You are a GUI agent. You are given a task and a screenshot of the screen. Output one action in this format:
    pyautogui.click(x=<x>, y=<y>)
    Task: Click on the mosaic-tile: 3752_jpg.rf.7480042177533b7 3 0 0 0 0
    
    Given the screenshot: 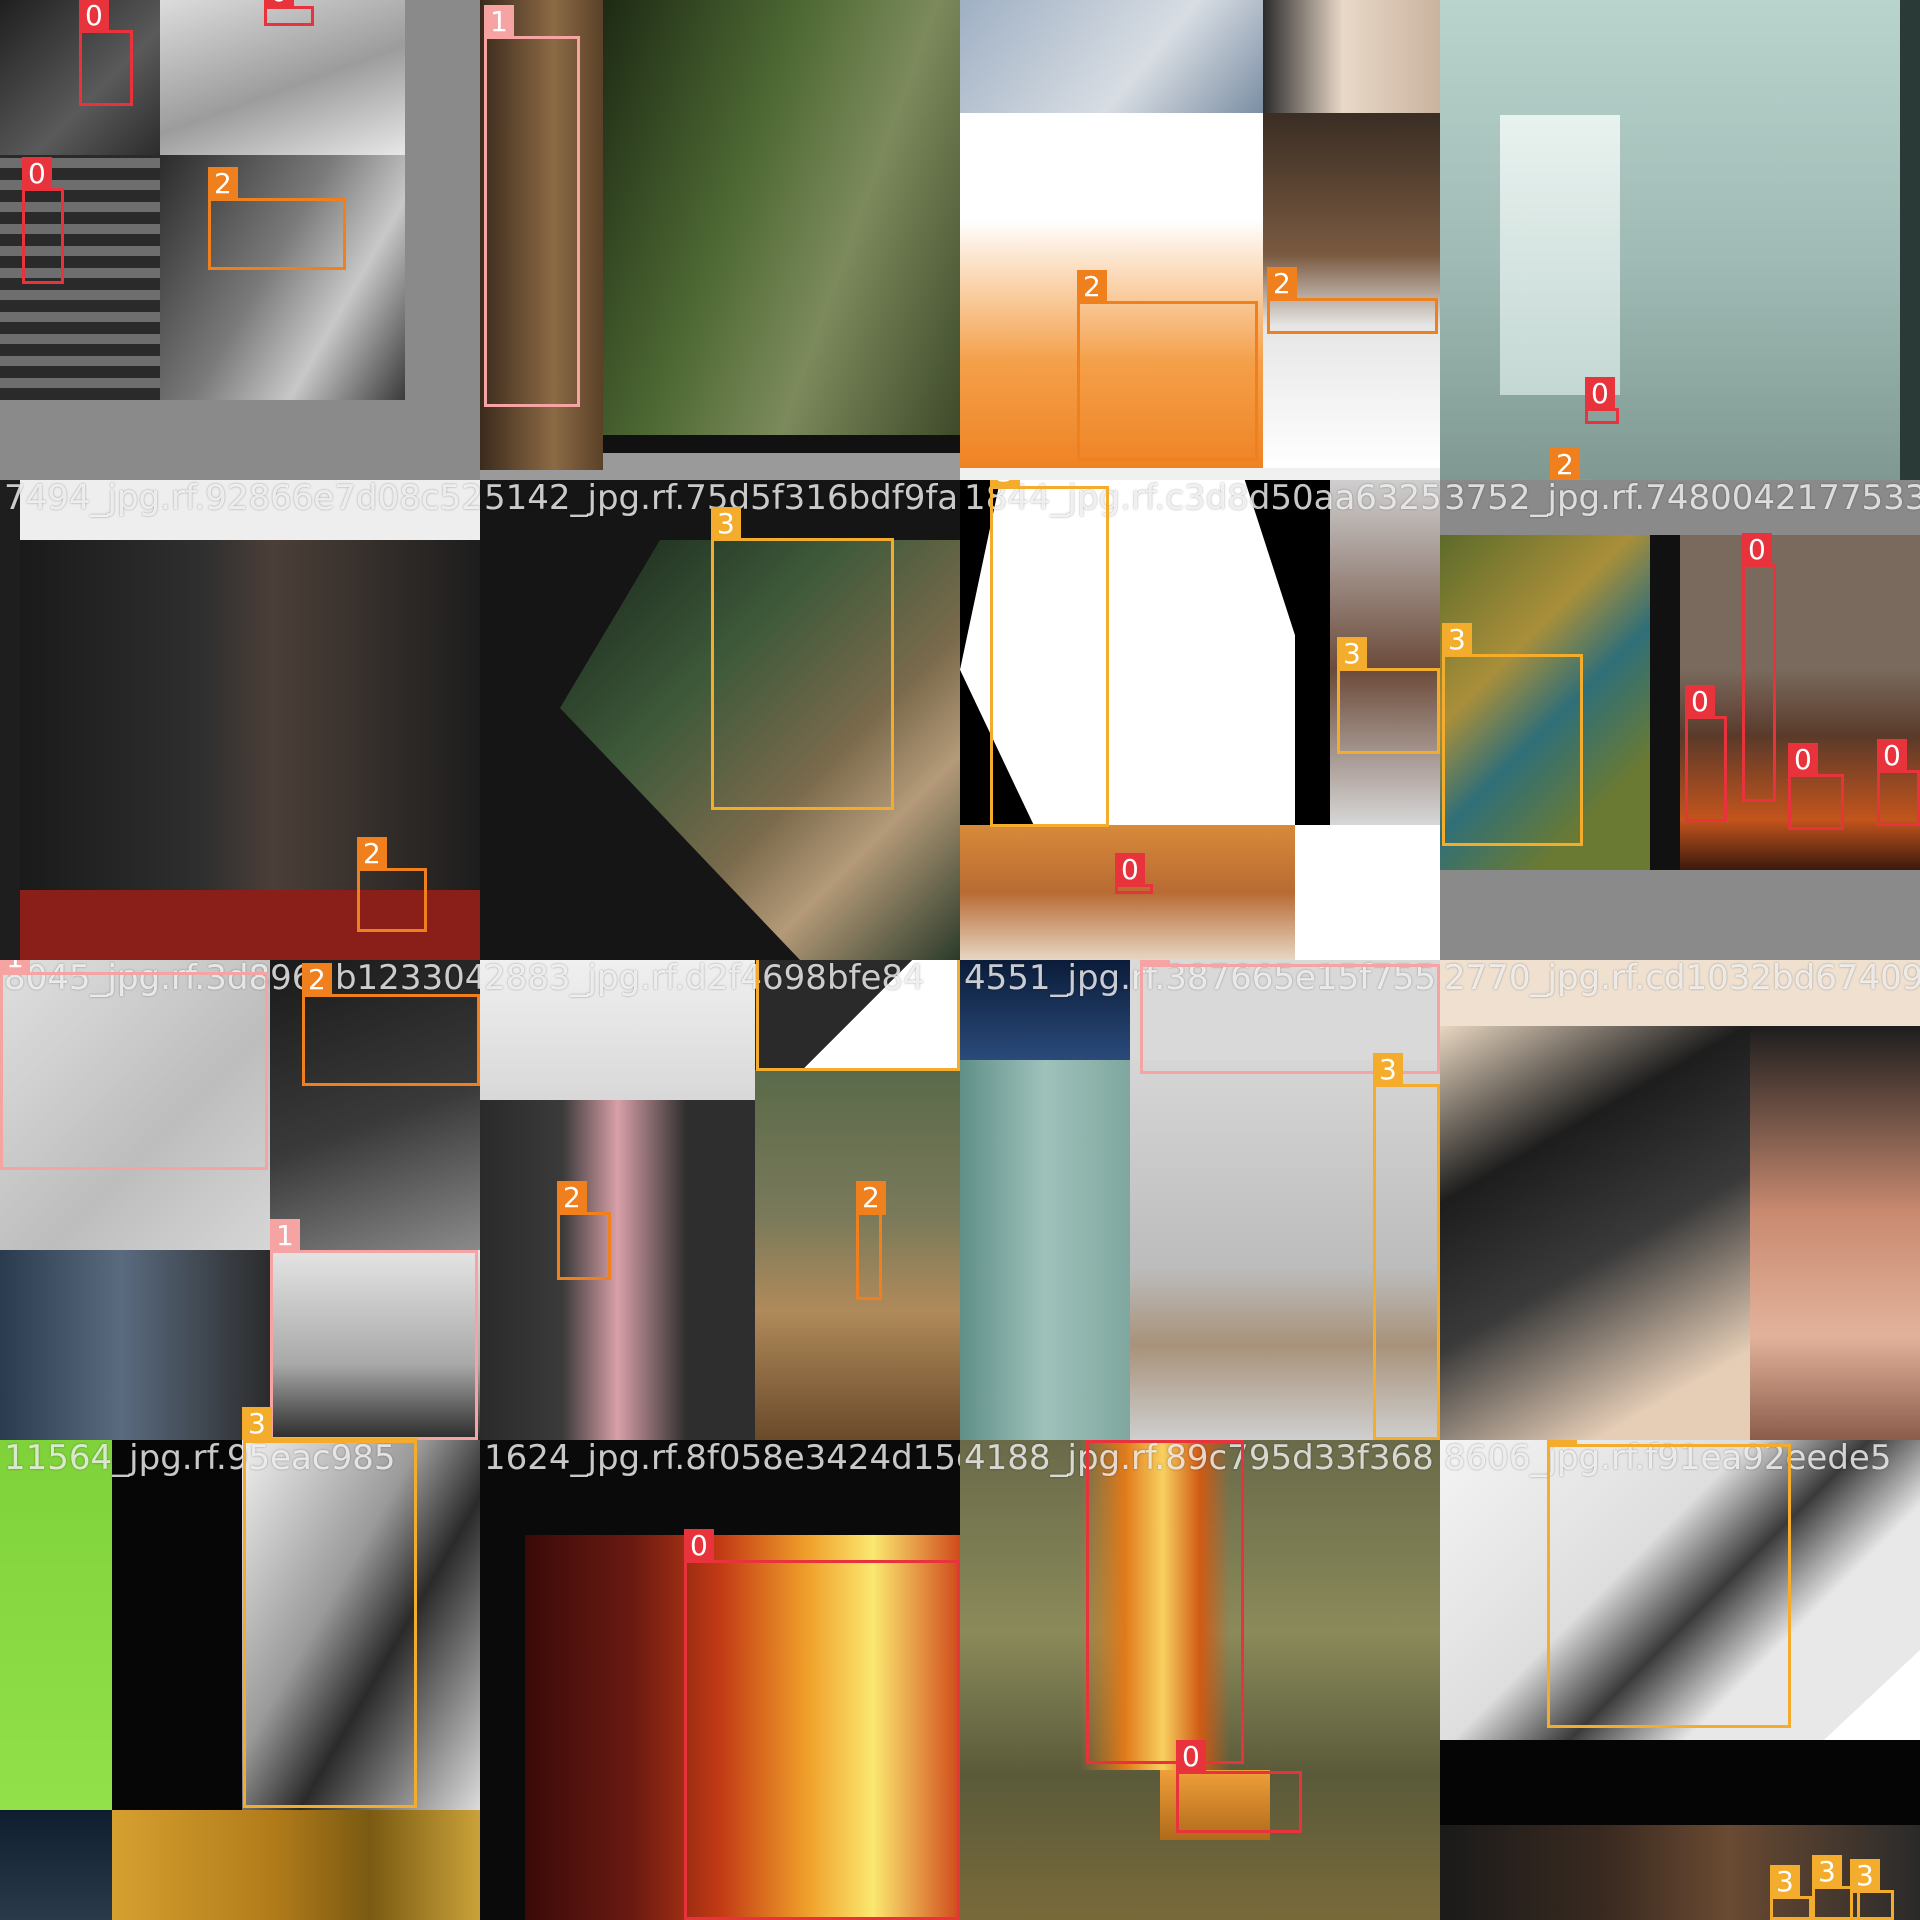 What is the action you would take?
    pyautogui.click(x=1680, y=720)
    